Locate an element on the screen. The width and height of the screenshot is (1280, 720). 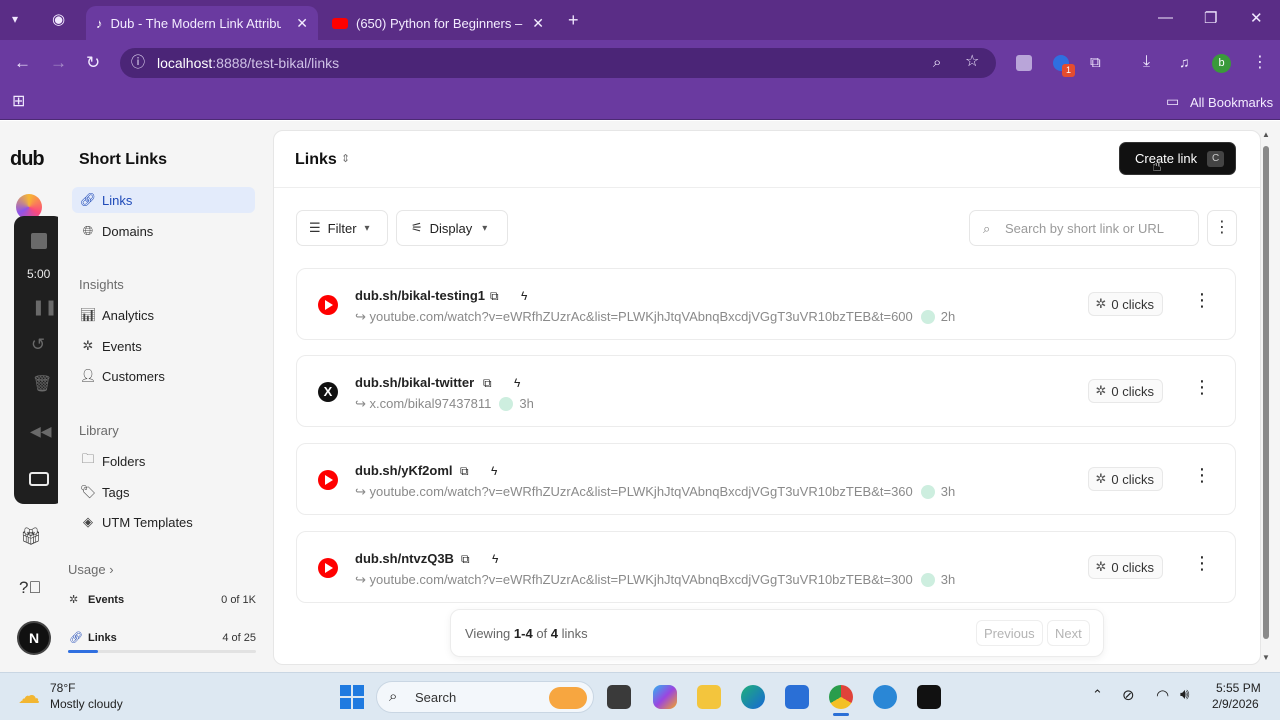
short-link: dub.sh/bikal-twitter is located at coordinates (414, 382).